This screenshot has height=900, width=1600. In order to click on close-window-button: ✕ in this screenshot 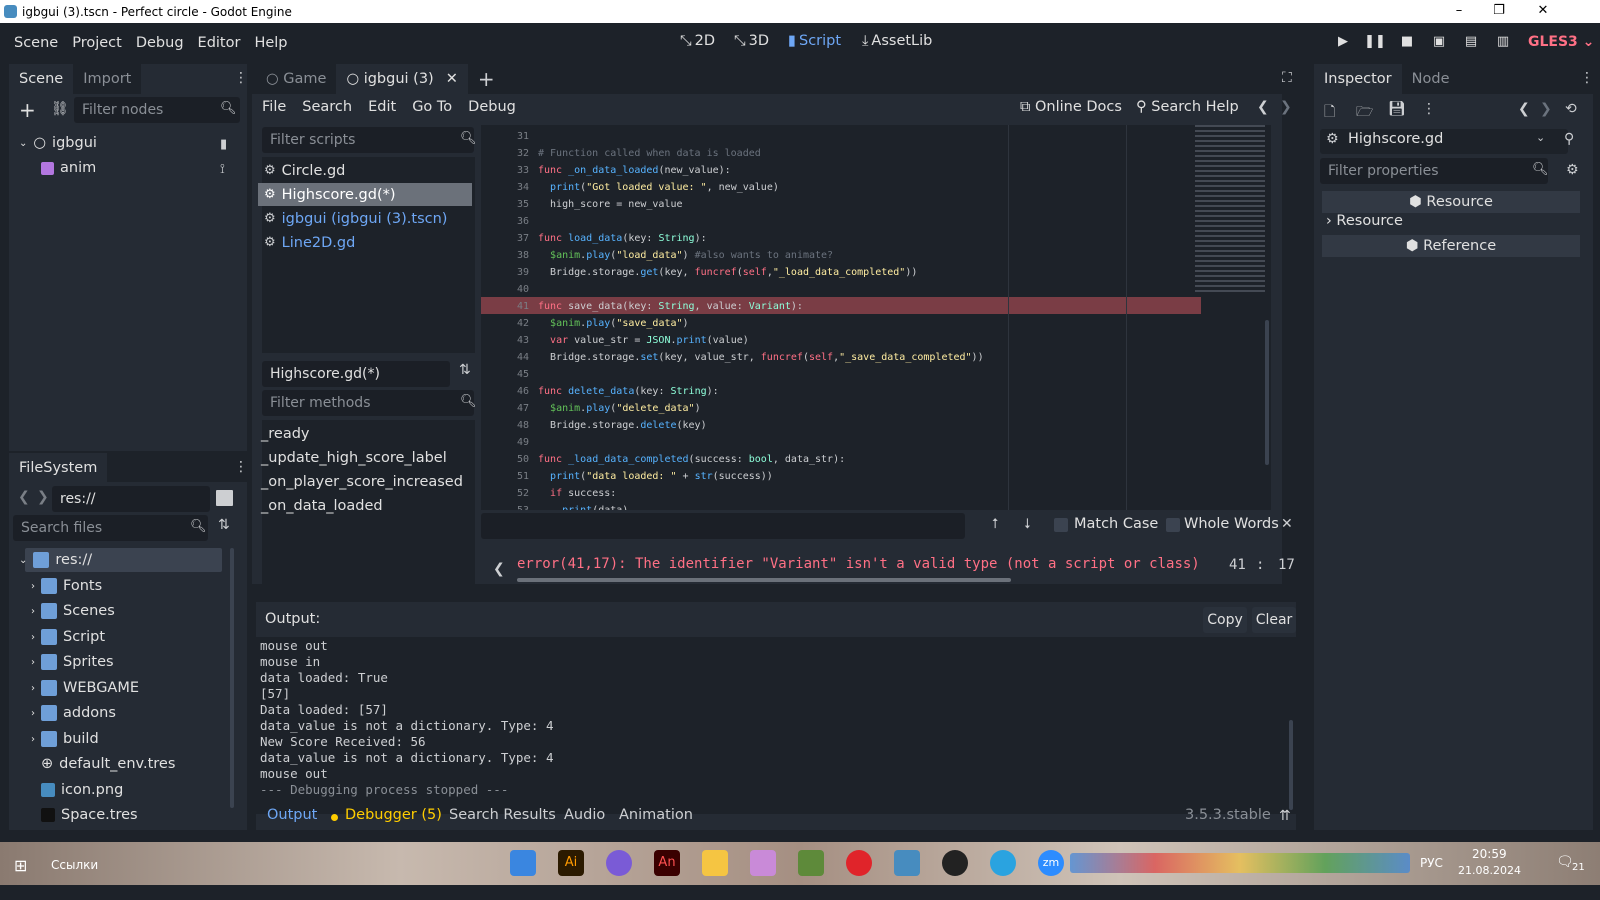, I will do `click(1543, 11)`.